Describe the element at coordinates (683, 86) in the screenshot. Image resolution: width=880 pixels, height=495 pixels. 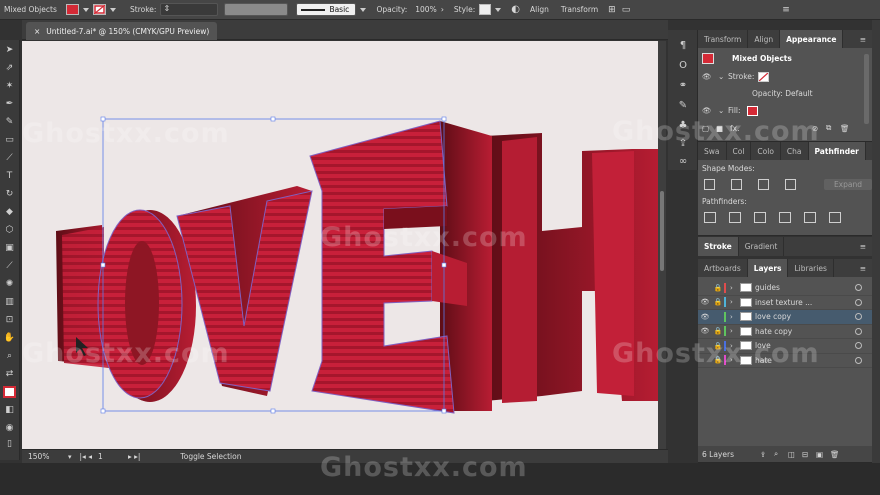
I see `links-icon: ⚭` at that location.